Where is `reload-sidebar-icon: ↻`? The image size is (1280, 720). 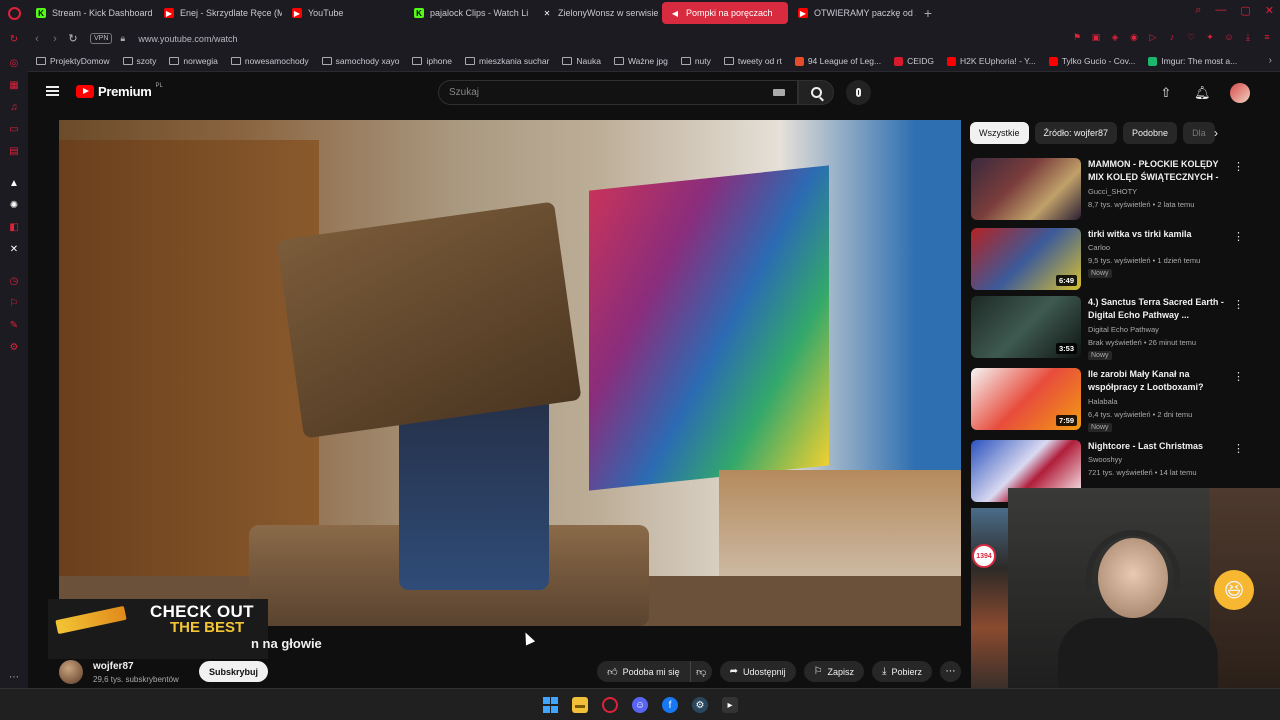 reload-sidebar-icon: ↻ is located at coordinates (14, 40).